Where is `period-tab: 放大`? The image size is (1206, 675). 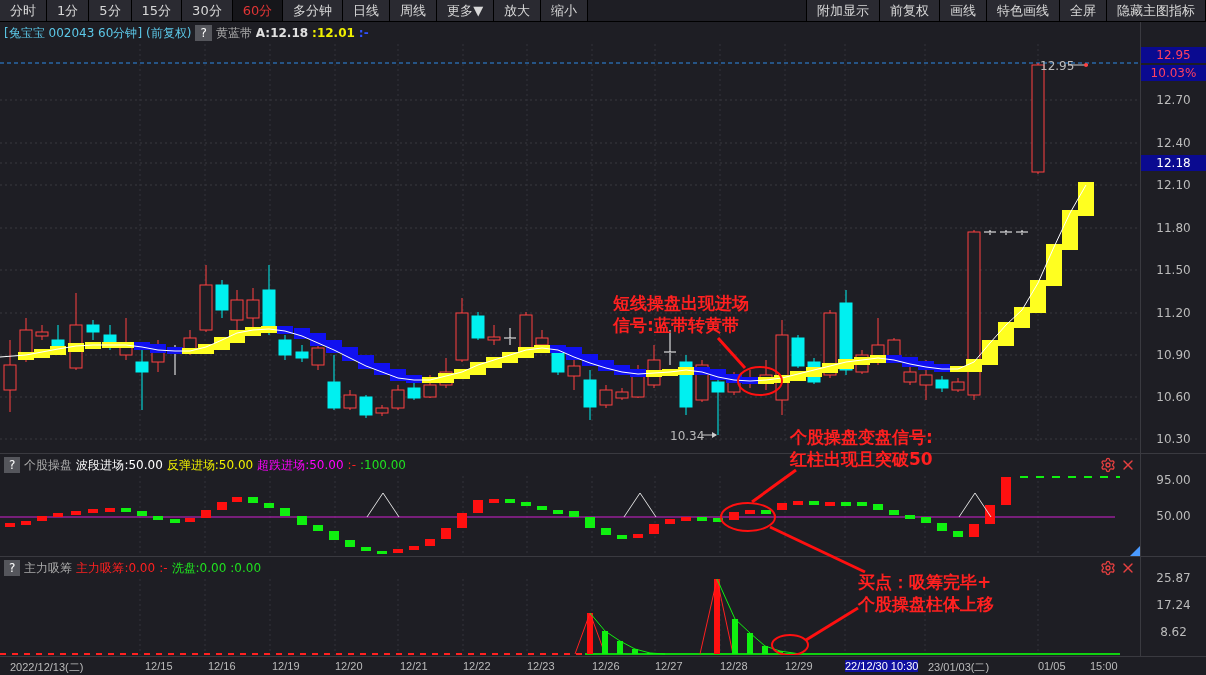
period-tab: 放大 is located at coordinates (517, 10).